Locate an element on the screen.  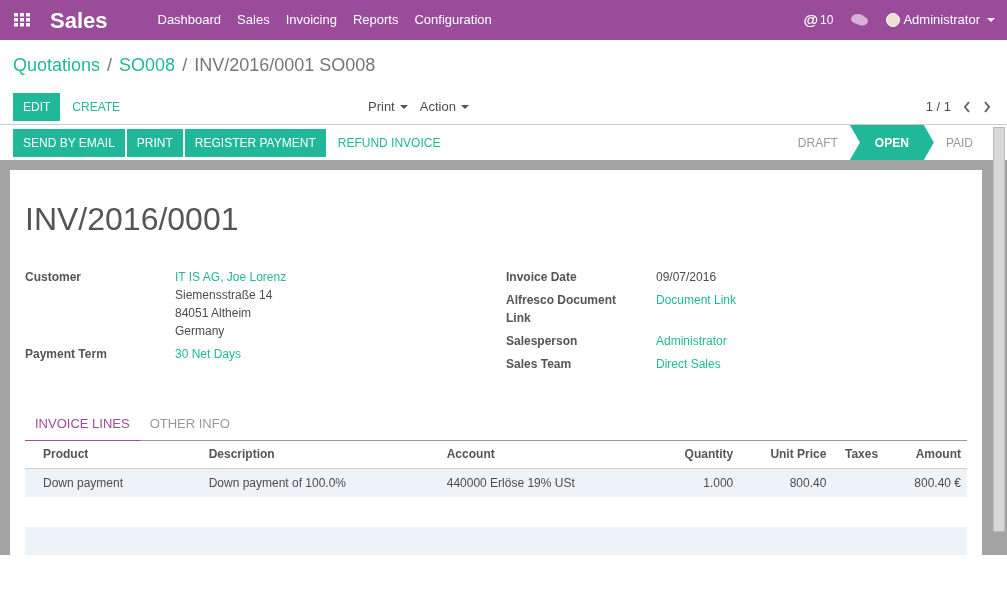
field-label: Alfresco Document Link is located at coordinates (562, 309).